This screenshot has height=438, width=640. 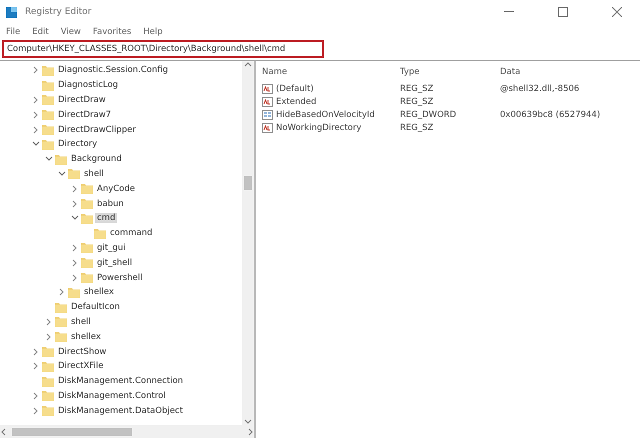 I want to click on tree-item: DirectDraw, so click(x=82, y=99).